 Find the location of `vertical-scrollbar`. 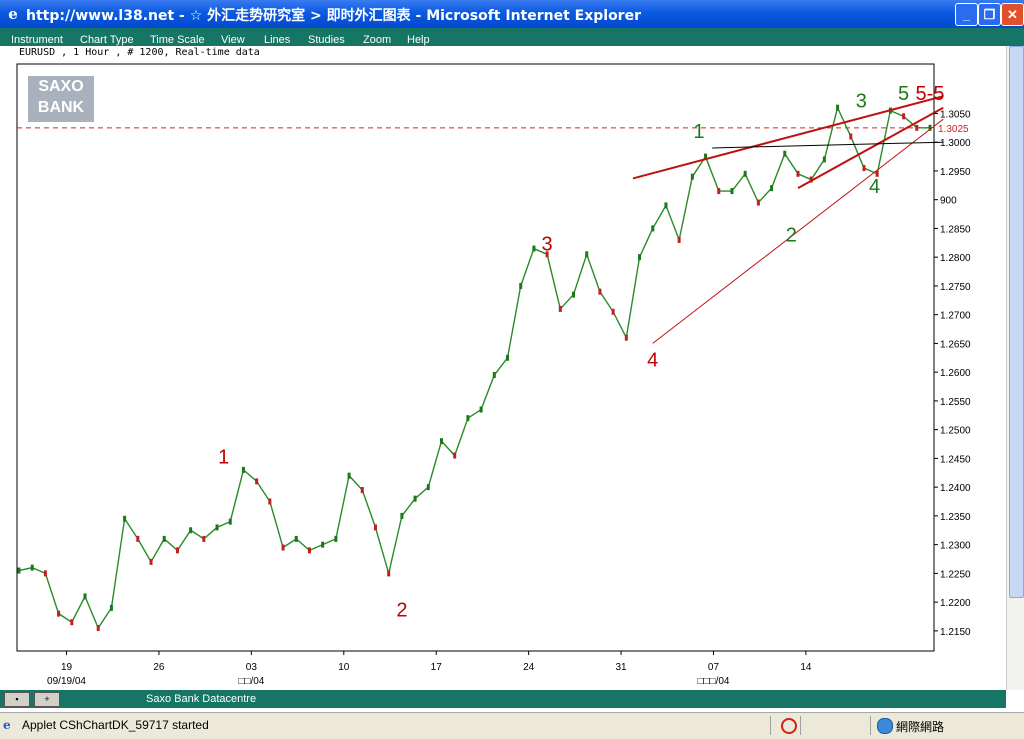

vertical-scrollbar is located at coordinates (1015, 368).